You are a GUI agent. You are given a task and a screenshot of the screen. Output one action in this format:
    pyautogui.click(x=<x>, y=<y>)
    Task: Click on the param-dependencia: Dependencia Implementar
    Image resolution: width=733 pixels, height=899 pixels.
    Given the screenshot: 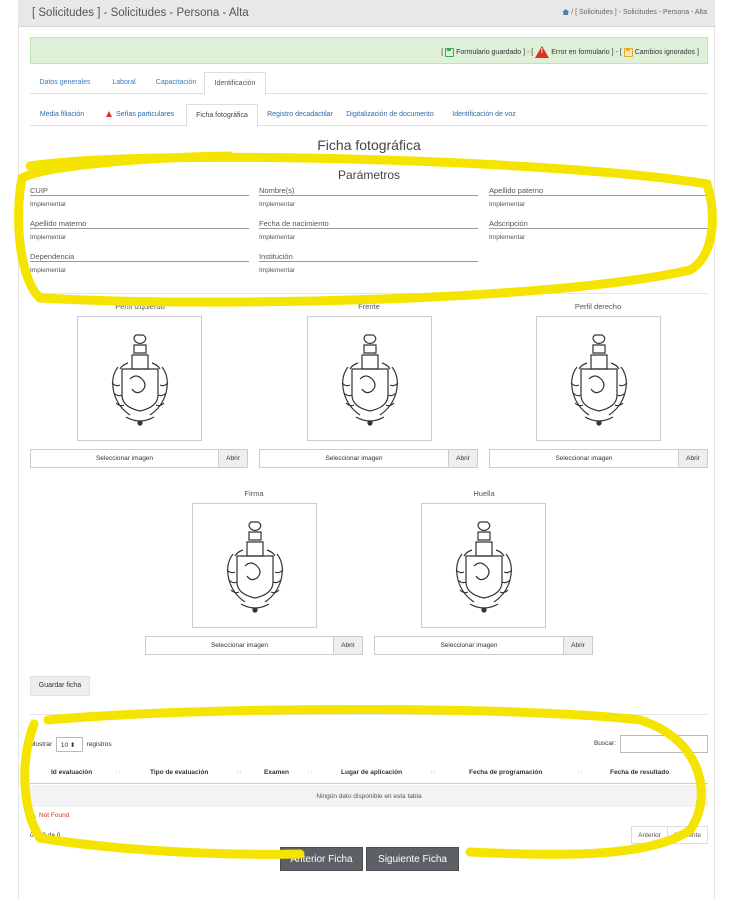 What is the action you would take?
    pyautogui.click(x=139, y=263)
    